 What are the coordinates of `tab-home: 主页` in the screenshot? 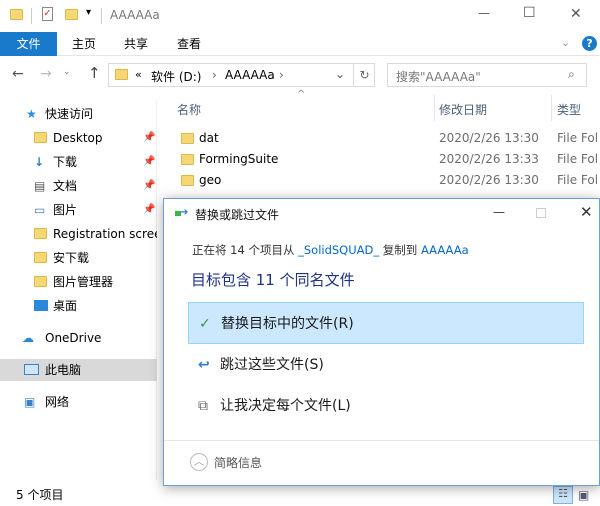 It's located at (84, 44).